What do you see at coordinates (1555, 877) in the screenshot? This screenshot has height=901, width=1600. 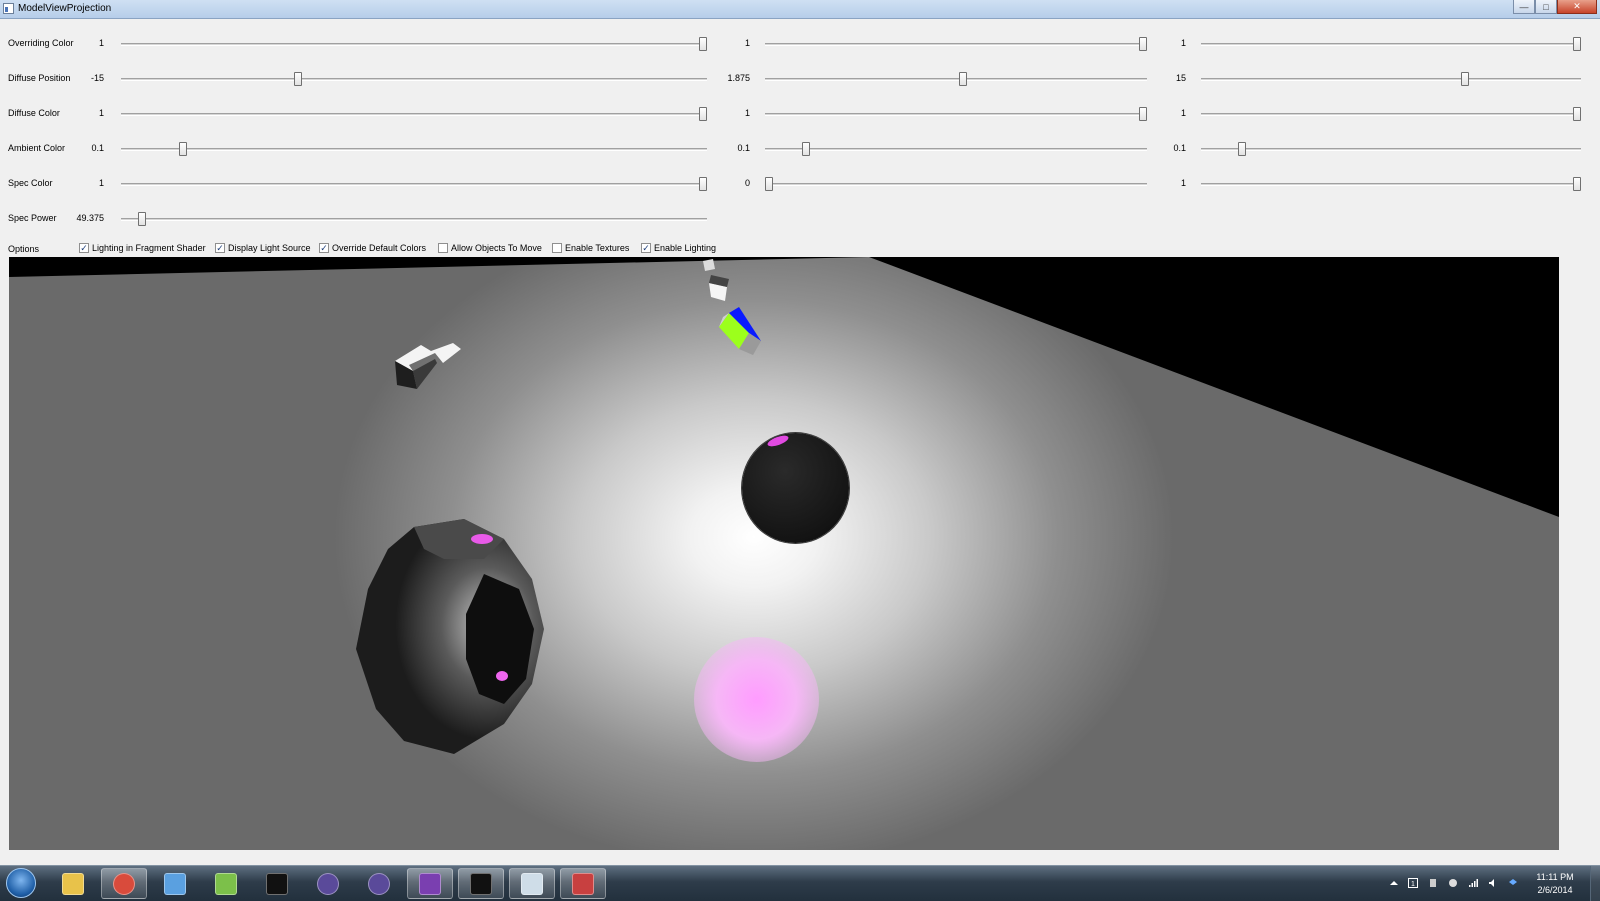 I see `clock-time: 11:11 PM` at bounding box center [1555, 877].